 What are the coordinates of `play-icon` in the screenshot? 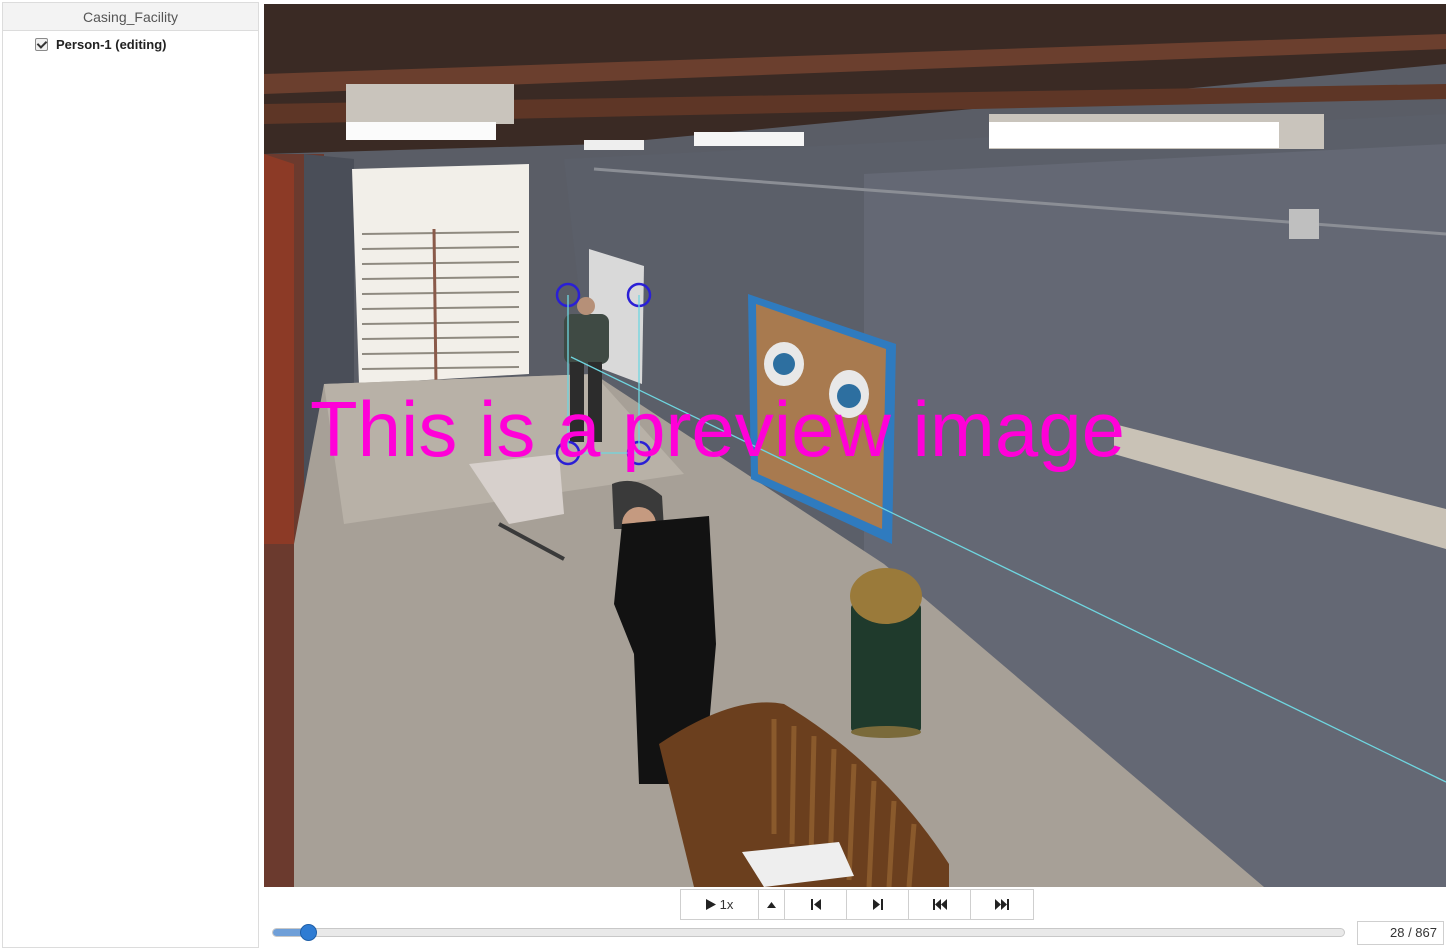 It's located at (710, 904).